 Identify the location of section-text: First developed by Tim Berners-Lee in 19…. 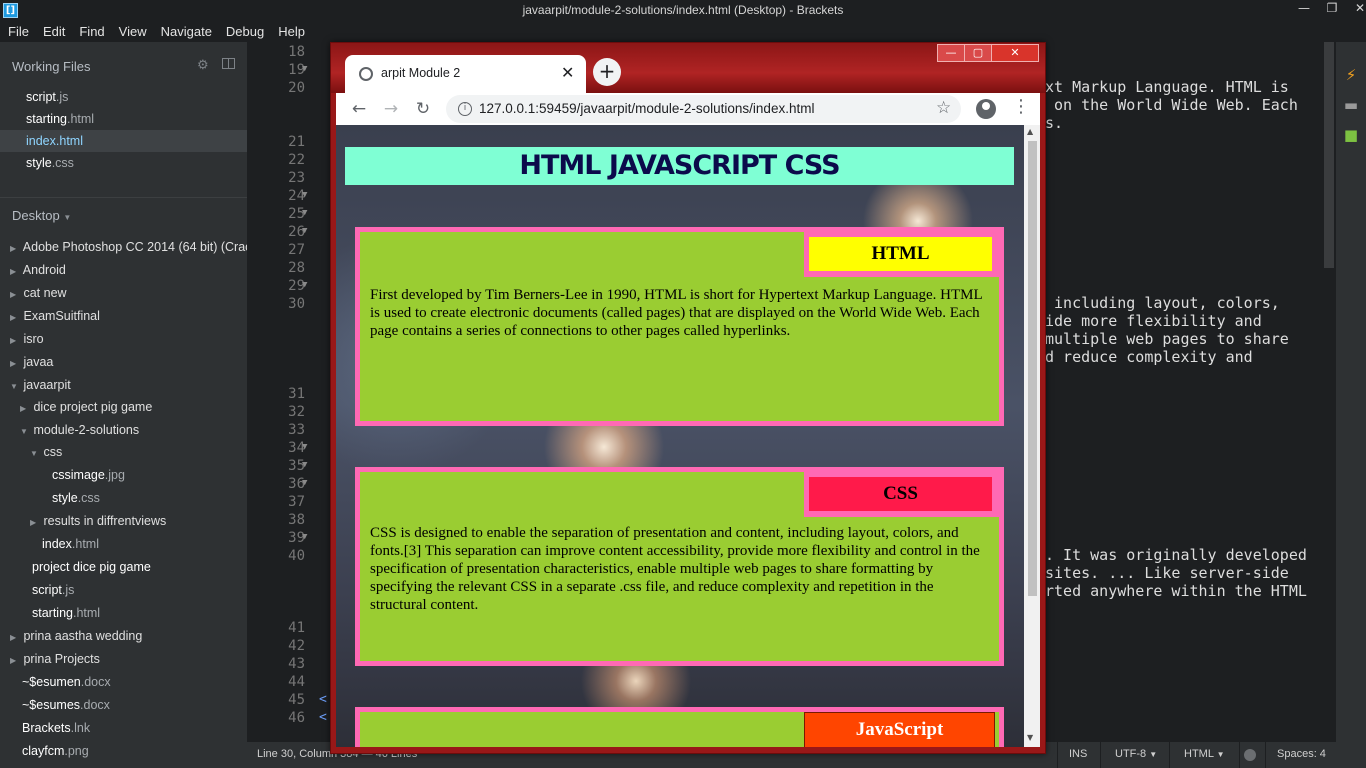
(676, 313).